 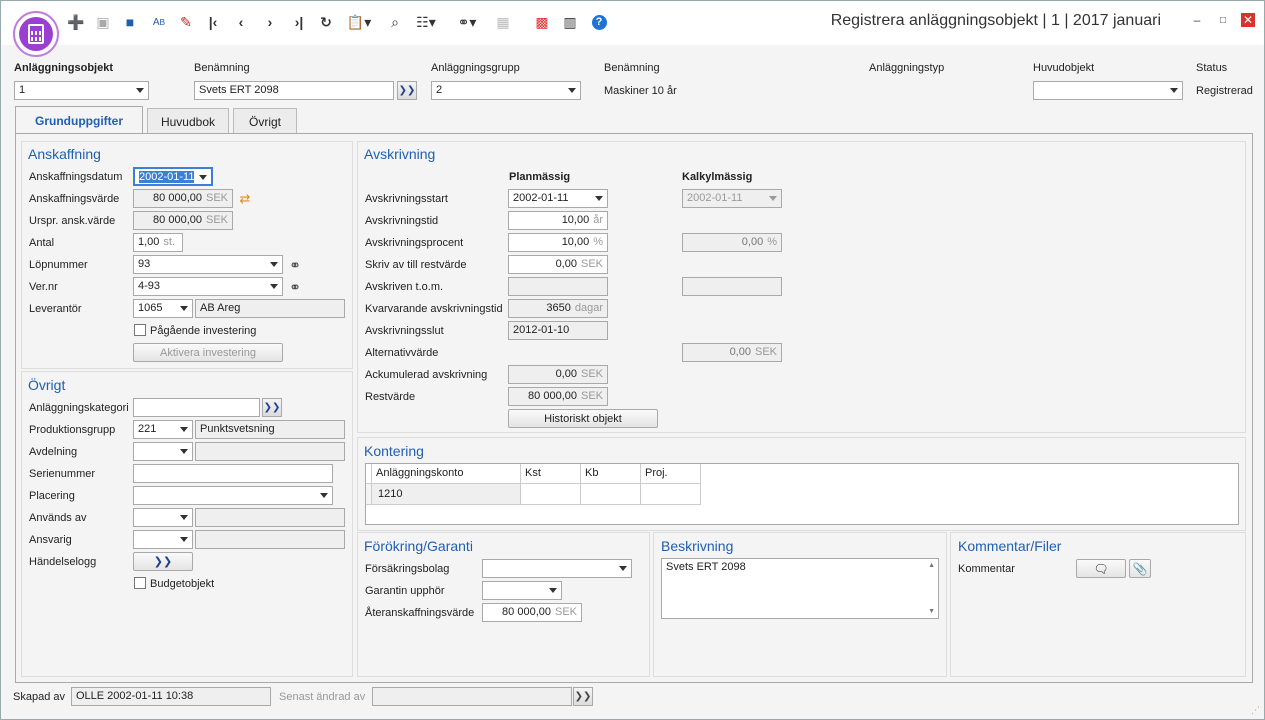 I want to click on colors-icon: ▩, so click(x=542, y=22).